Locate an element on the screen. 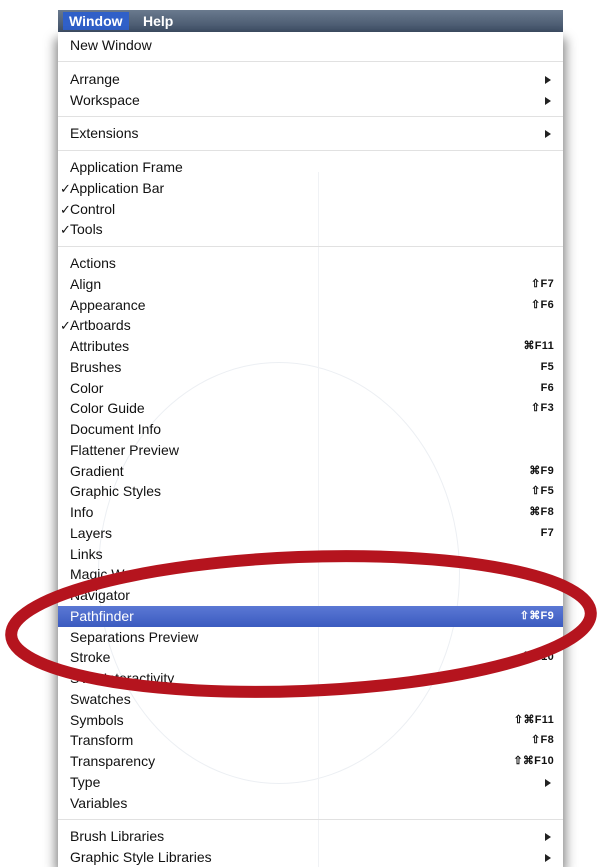 The image size is (603, 867). menu-item-layers: Layers F7 is located at coordinates (310, 533).